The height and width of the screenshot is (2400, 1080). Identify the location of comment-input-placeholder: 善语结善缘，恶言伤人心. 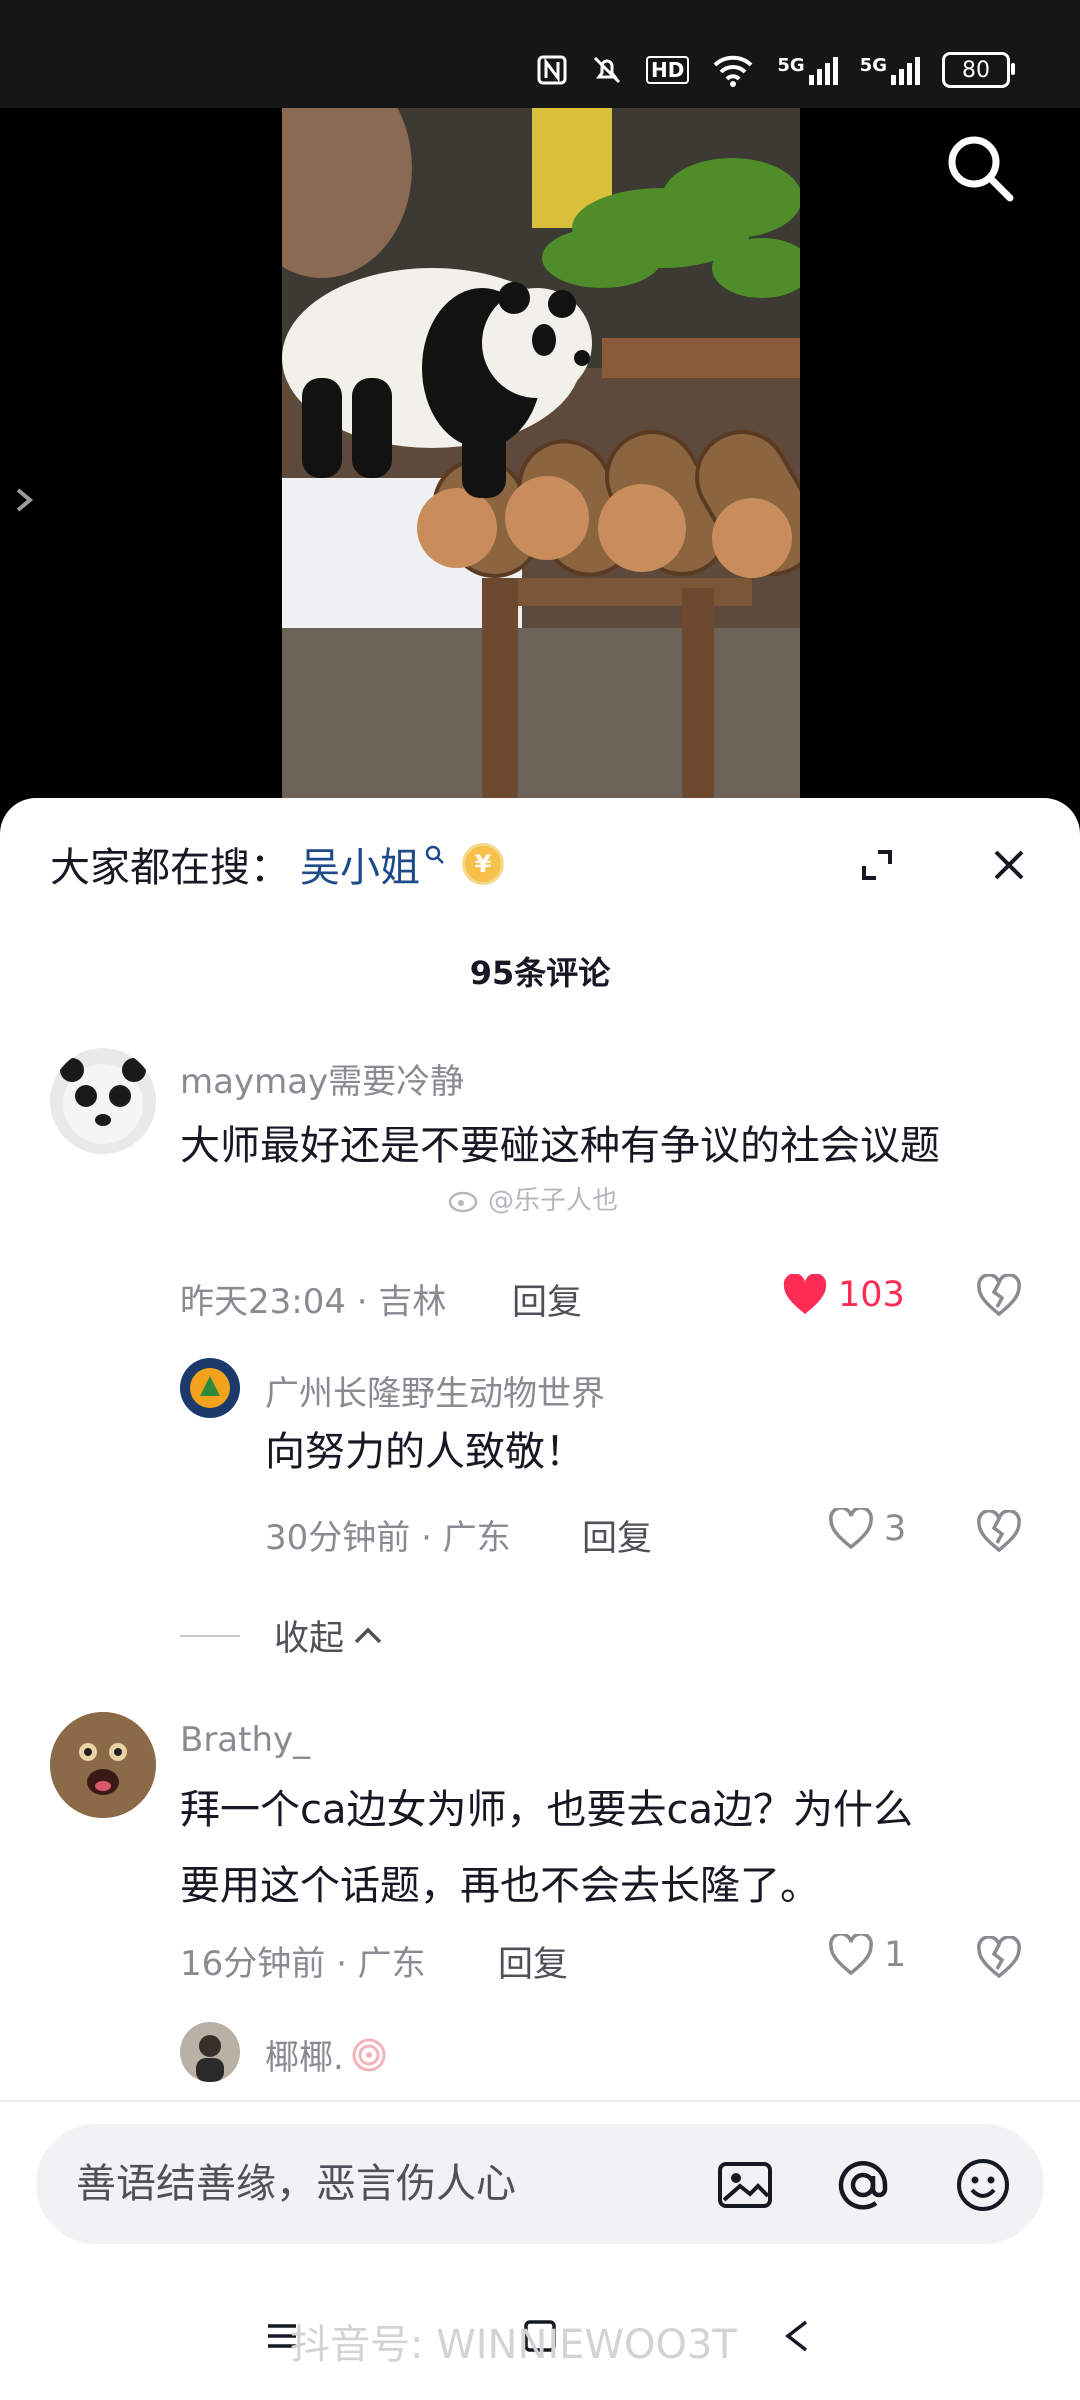
(296, 2184).